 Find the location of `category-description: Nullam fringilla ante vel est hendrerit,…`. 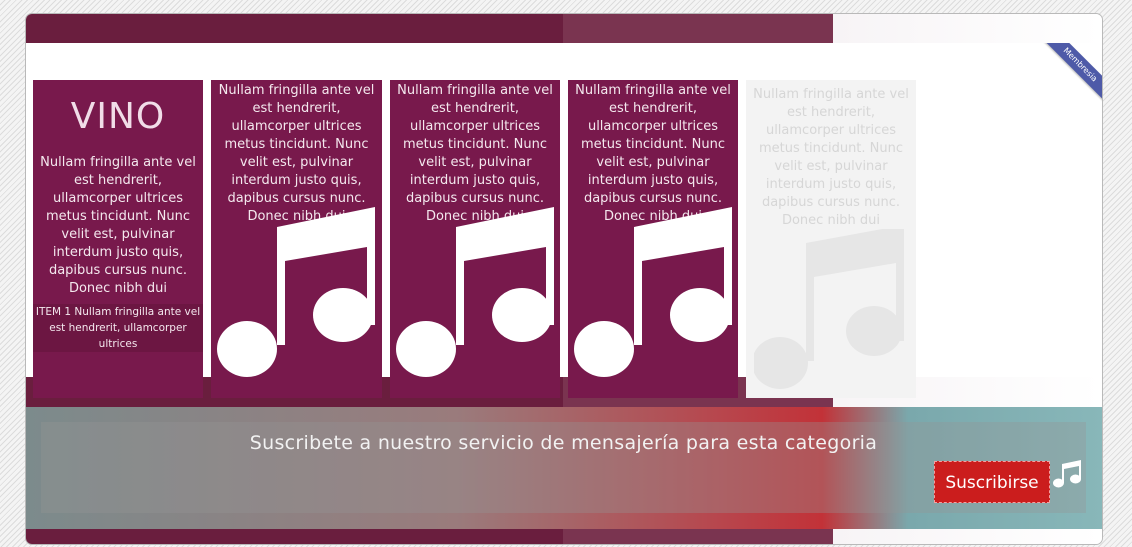

category-description: Nullam fringilla ante vel est hendrerit,… is located at coordinates (118, 225).